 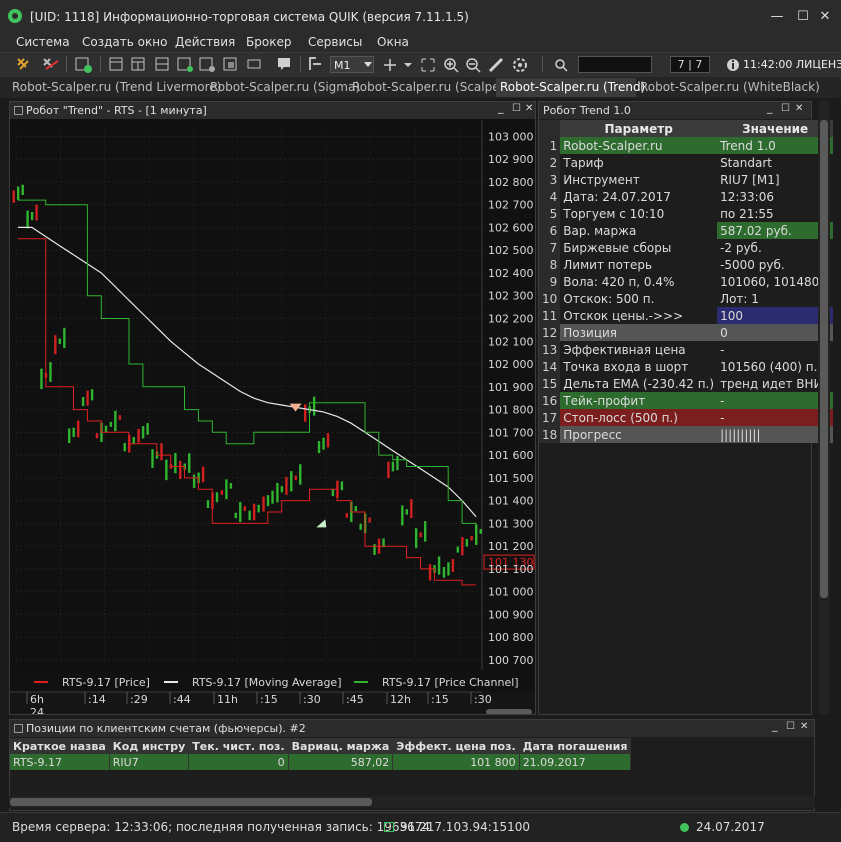 I want to click on tab-trend-livermore: Robot-Scalper.ru (Trend Livermore), so click(x=114, y=87).